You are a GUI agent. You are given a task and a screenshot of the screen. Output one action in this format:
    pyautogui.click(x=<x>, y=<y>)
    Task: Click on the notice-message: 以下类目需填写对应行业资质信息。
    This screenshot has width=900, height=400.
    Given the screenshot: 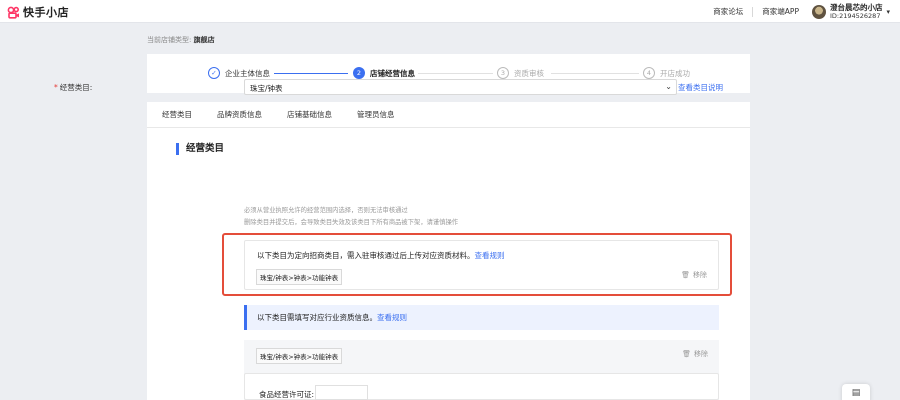 What is the action you would take?
    pyautogui.click(x=317, y=317)
    